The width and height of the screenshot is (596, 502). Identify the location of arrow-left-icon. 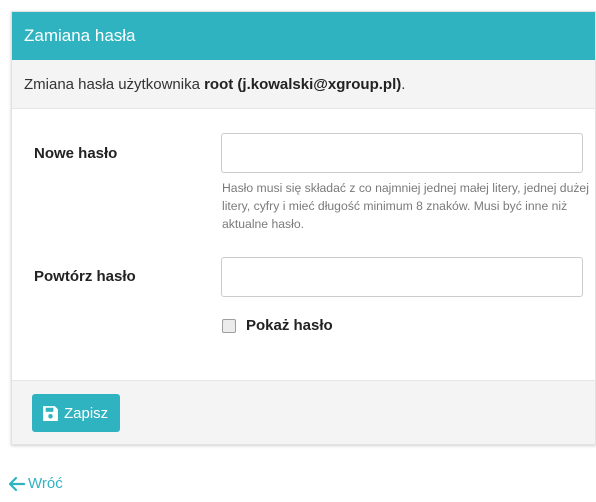
(17, 483).